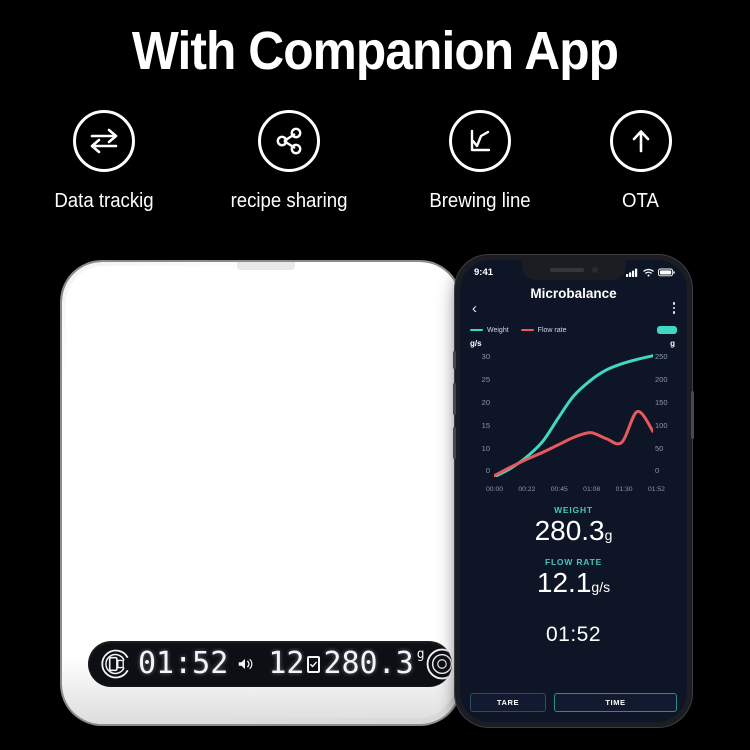  Describe the element at coordinates (659, 448) in the screenshot. I see `y-tick: 50` at that location.